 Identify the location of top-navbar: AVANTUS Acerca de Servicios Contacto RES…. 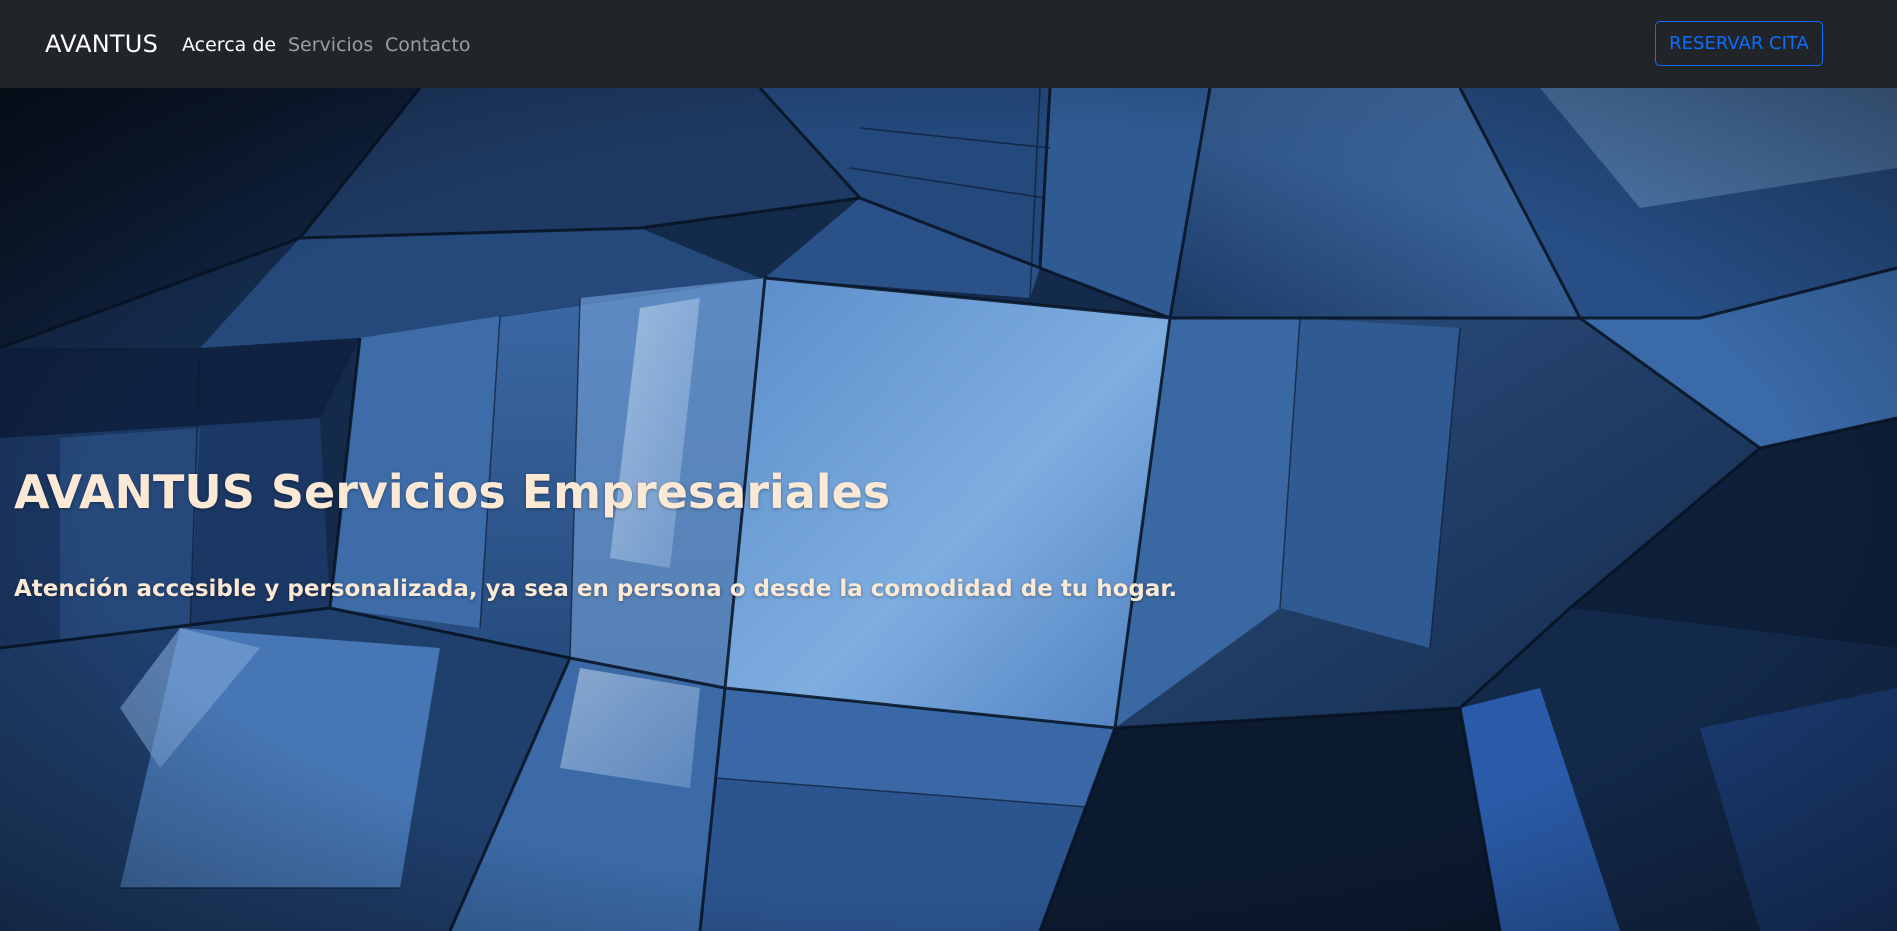
(948, 44).